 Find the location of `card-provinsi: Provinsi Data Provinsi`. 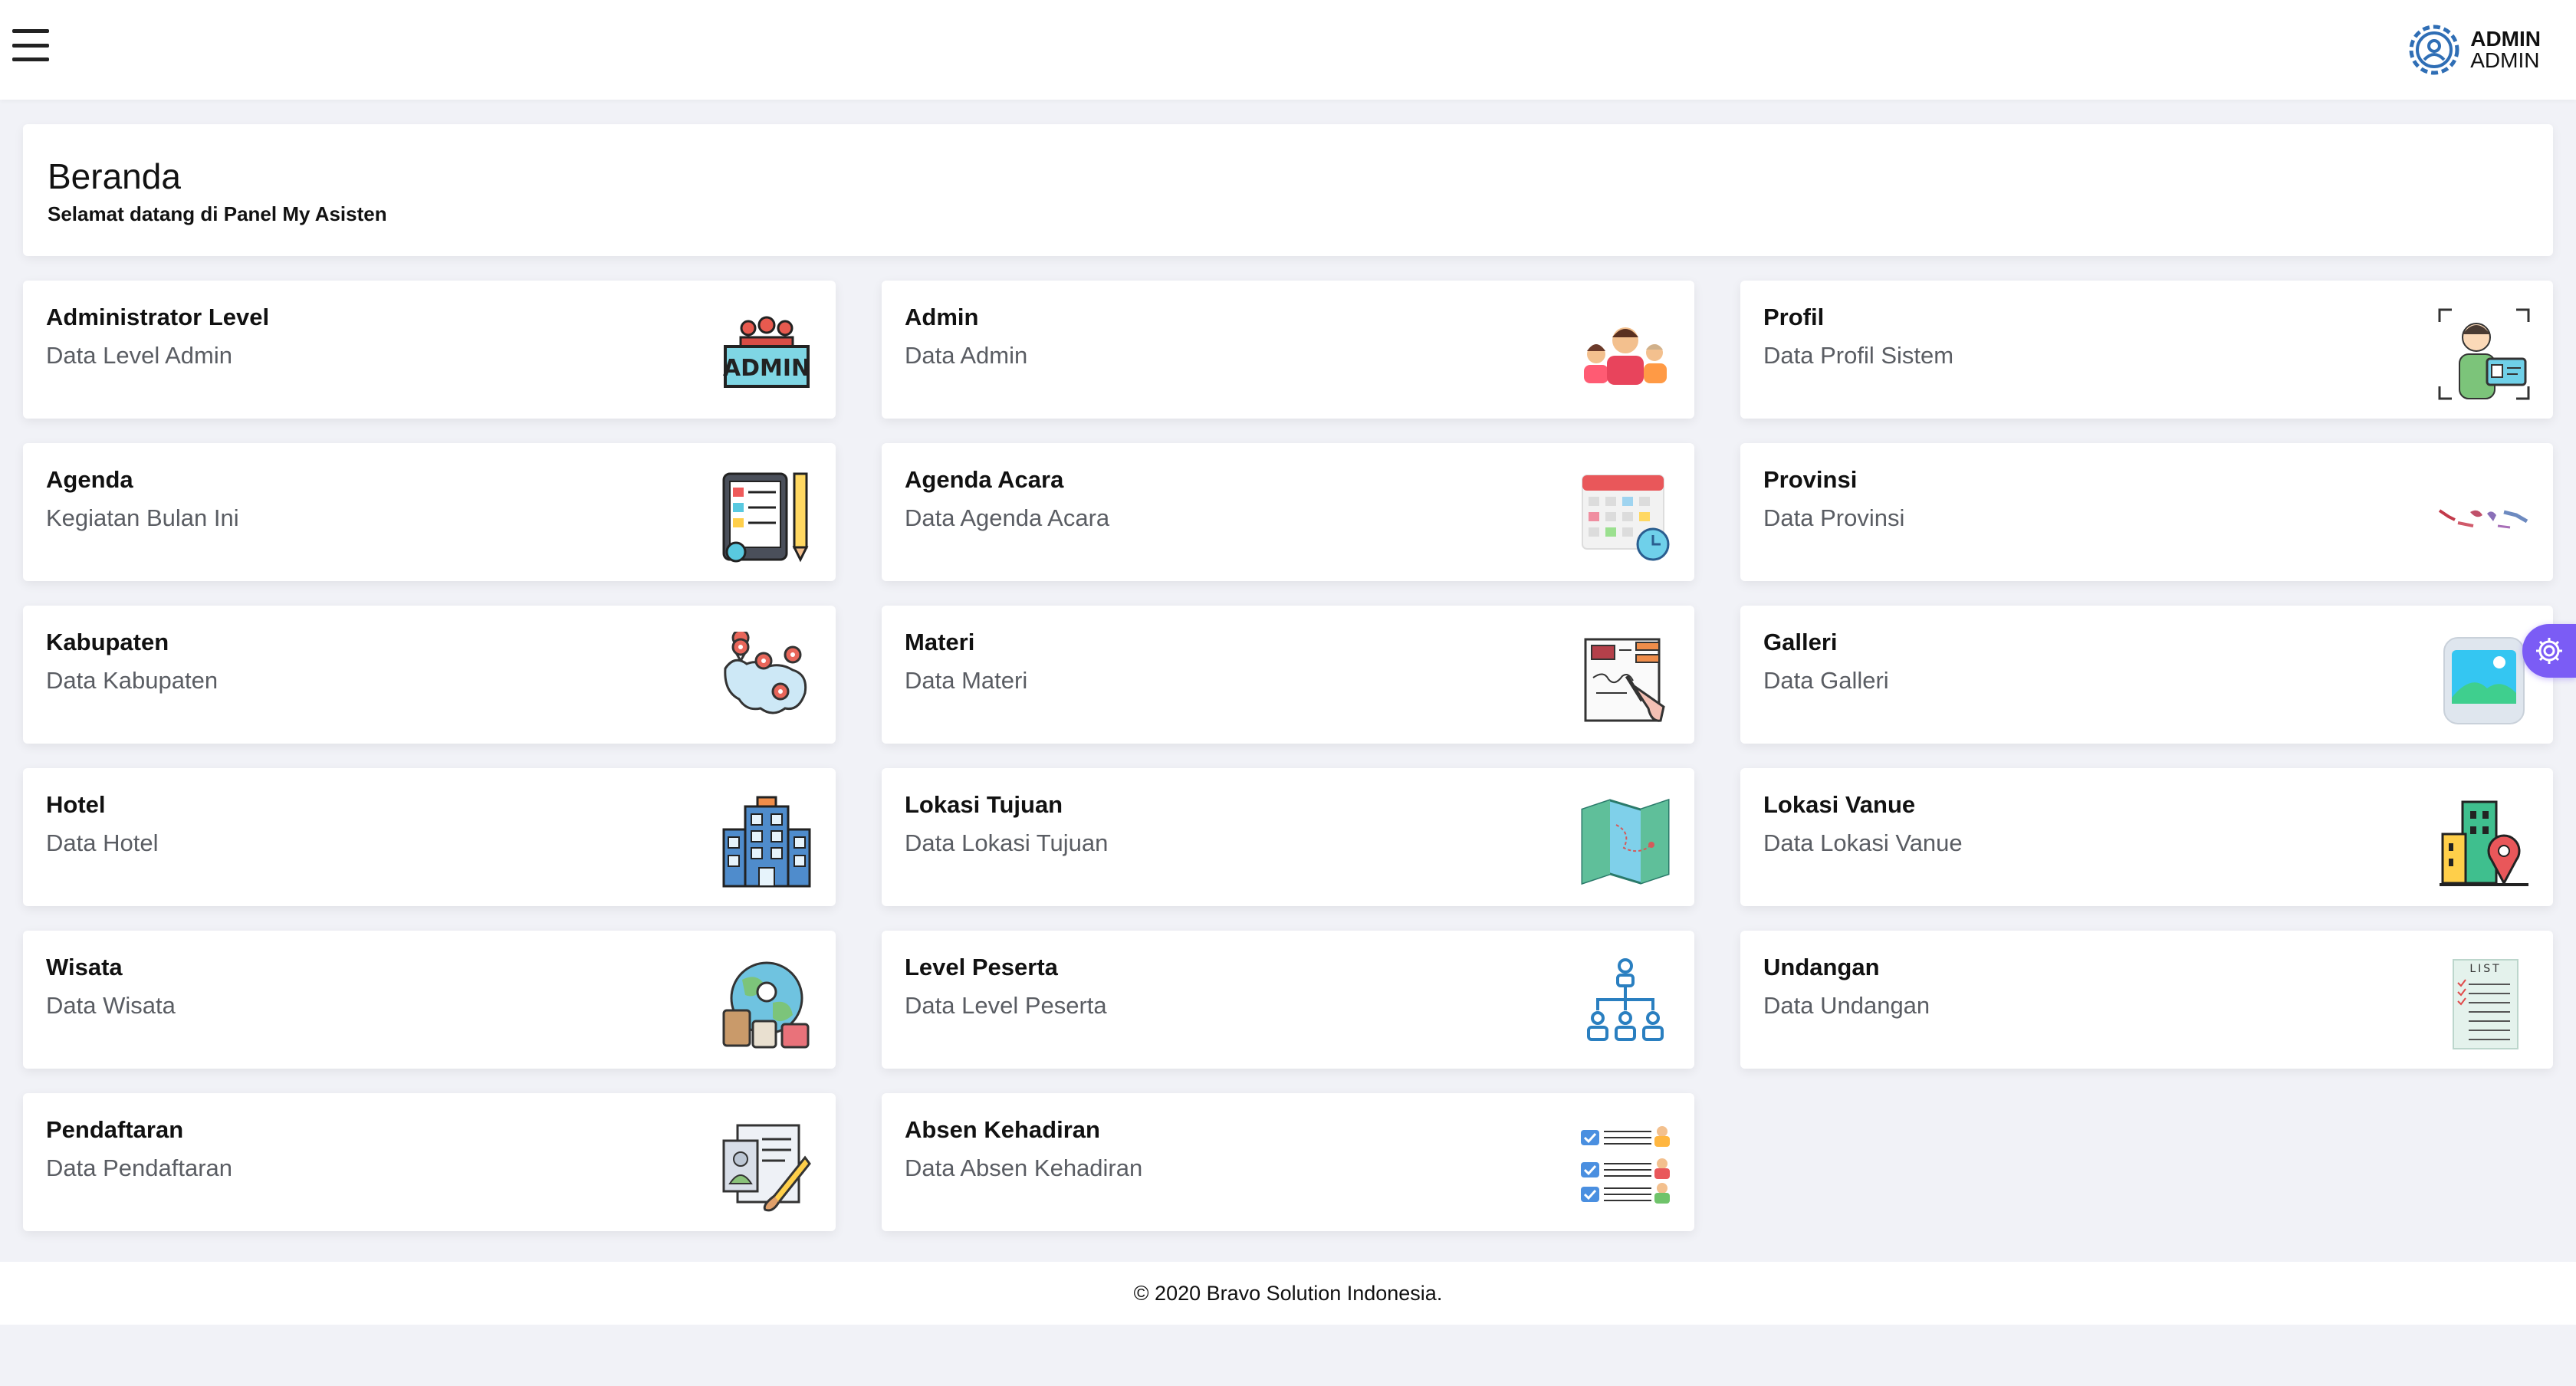

card-provinsi: Provinsi Data Provinsi is located at coordinates (2146, 512).